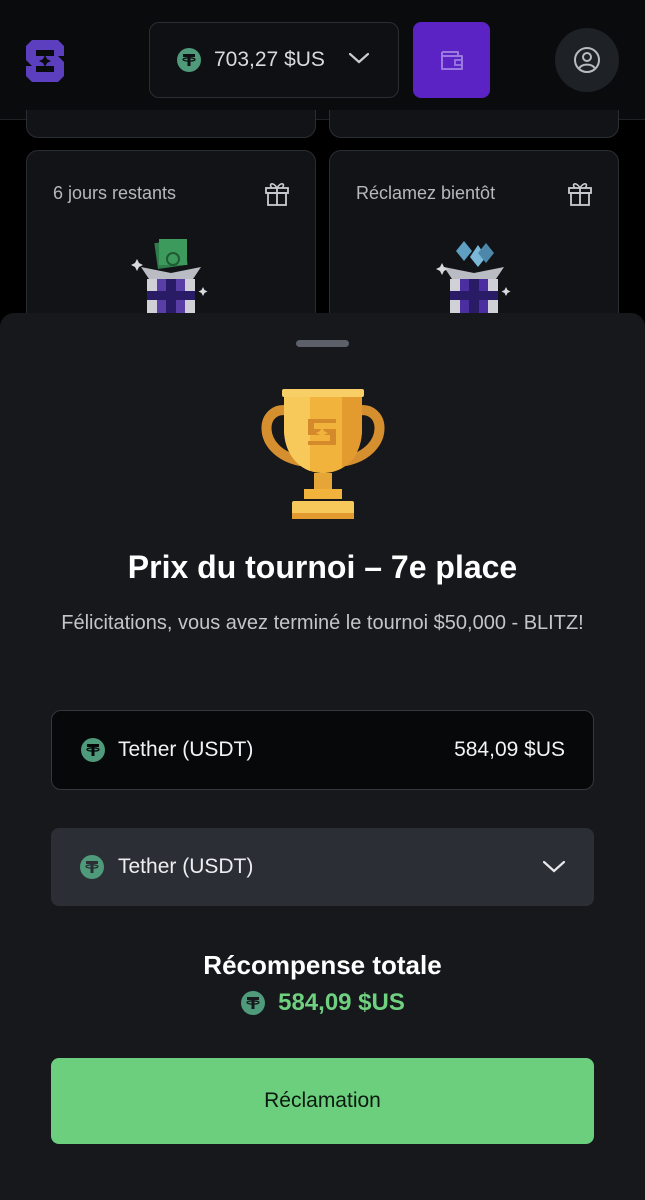 The image size is (645, 1200). Describe the element at coordinates (341, 1002) in the screenshot. I see `total-reward-value: 584,09 $US` at that location.